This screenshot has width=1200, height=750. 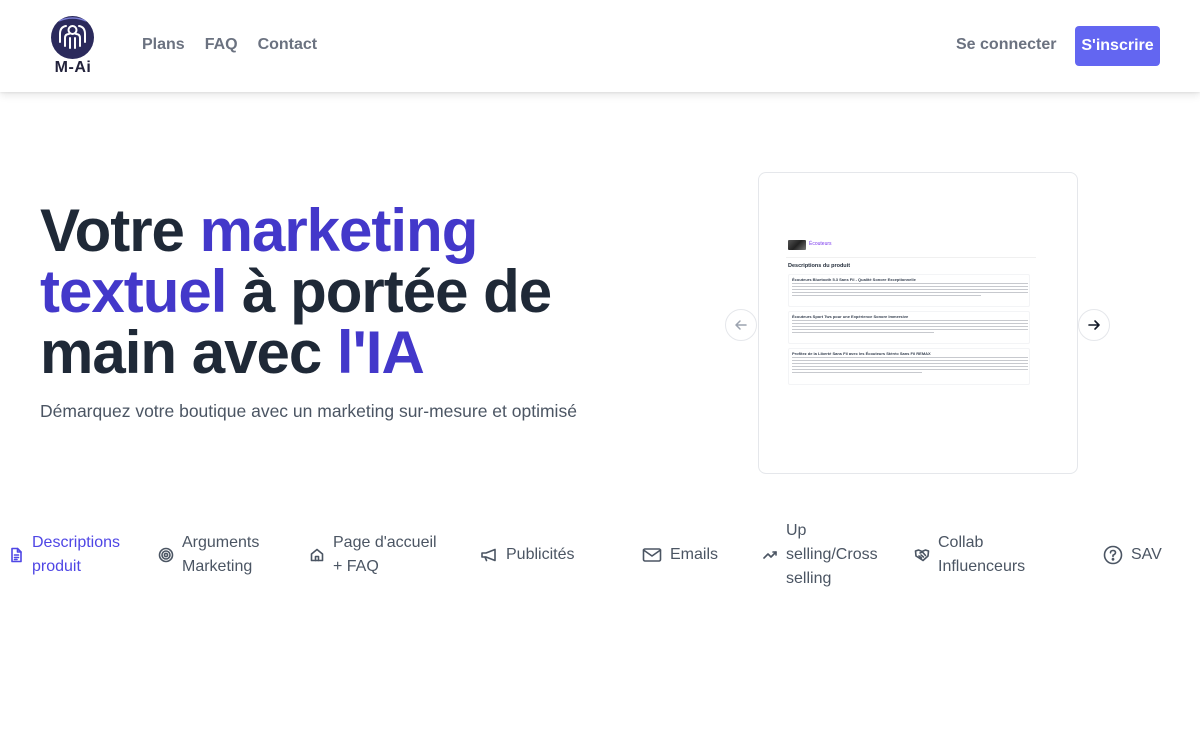 I want to click on tab-upselling-crossselling: Up selling/Cross selling, so click(x=824, y=555).